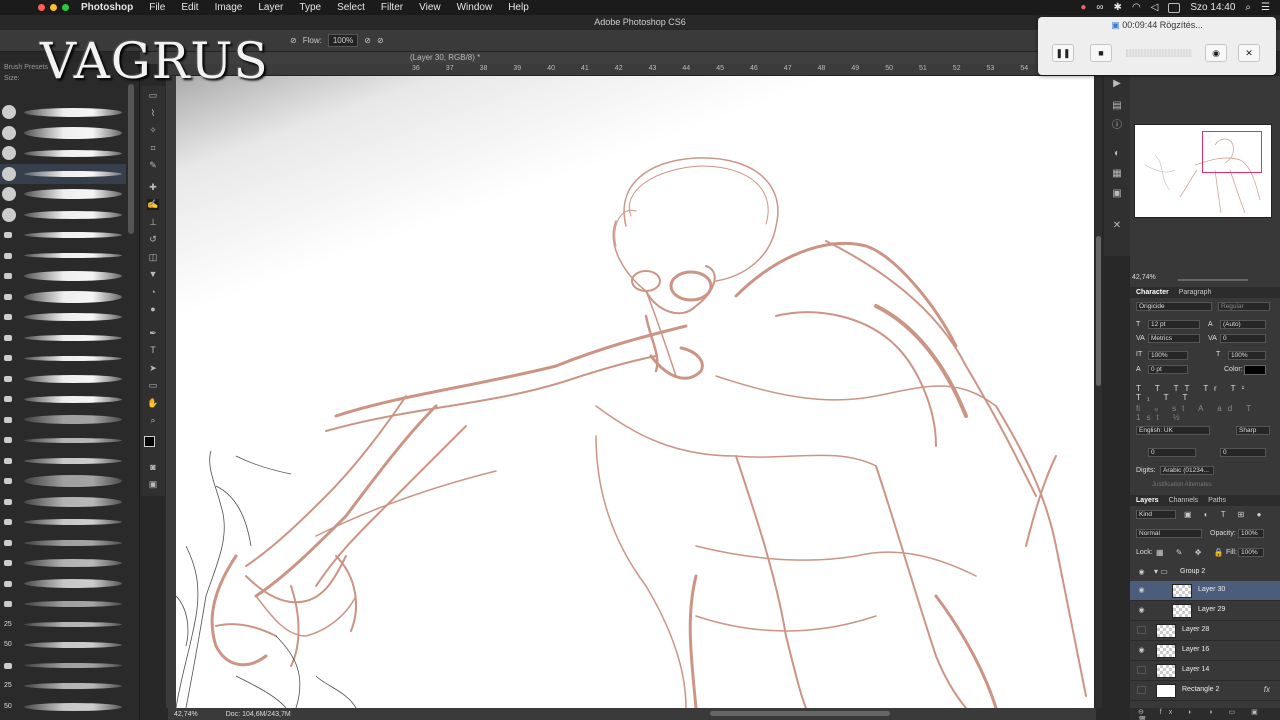 The image size is (1280, 720). I want to click on menu-image: Image, so click(229, 7).